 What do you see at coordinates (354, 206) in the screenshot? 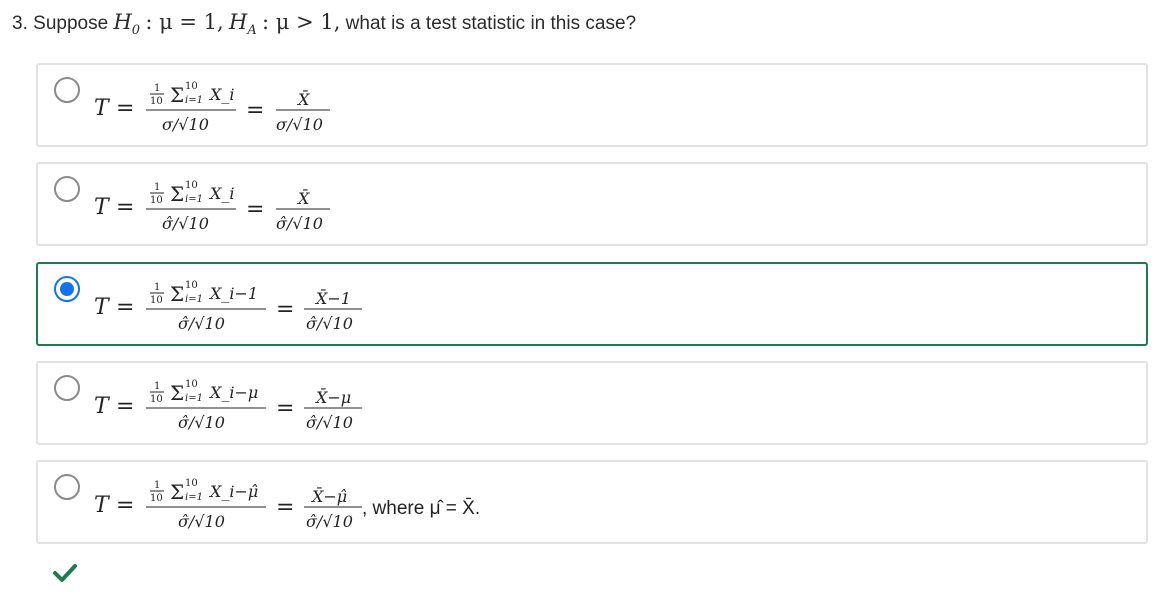
I see `formula-option-2: T = 1 10 Σ 10 i=1 X_i σ̂/√10 = X̄ σ̂/√10` at bounding box center [354, 206].